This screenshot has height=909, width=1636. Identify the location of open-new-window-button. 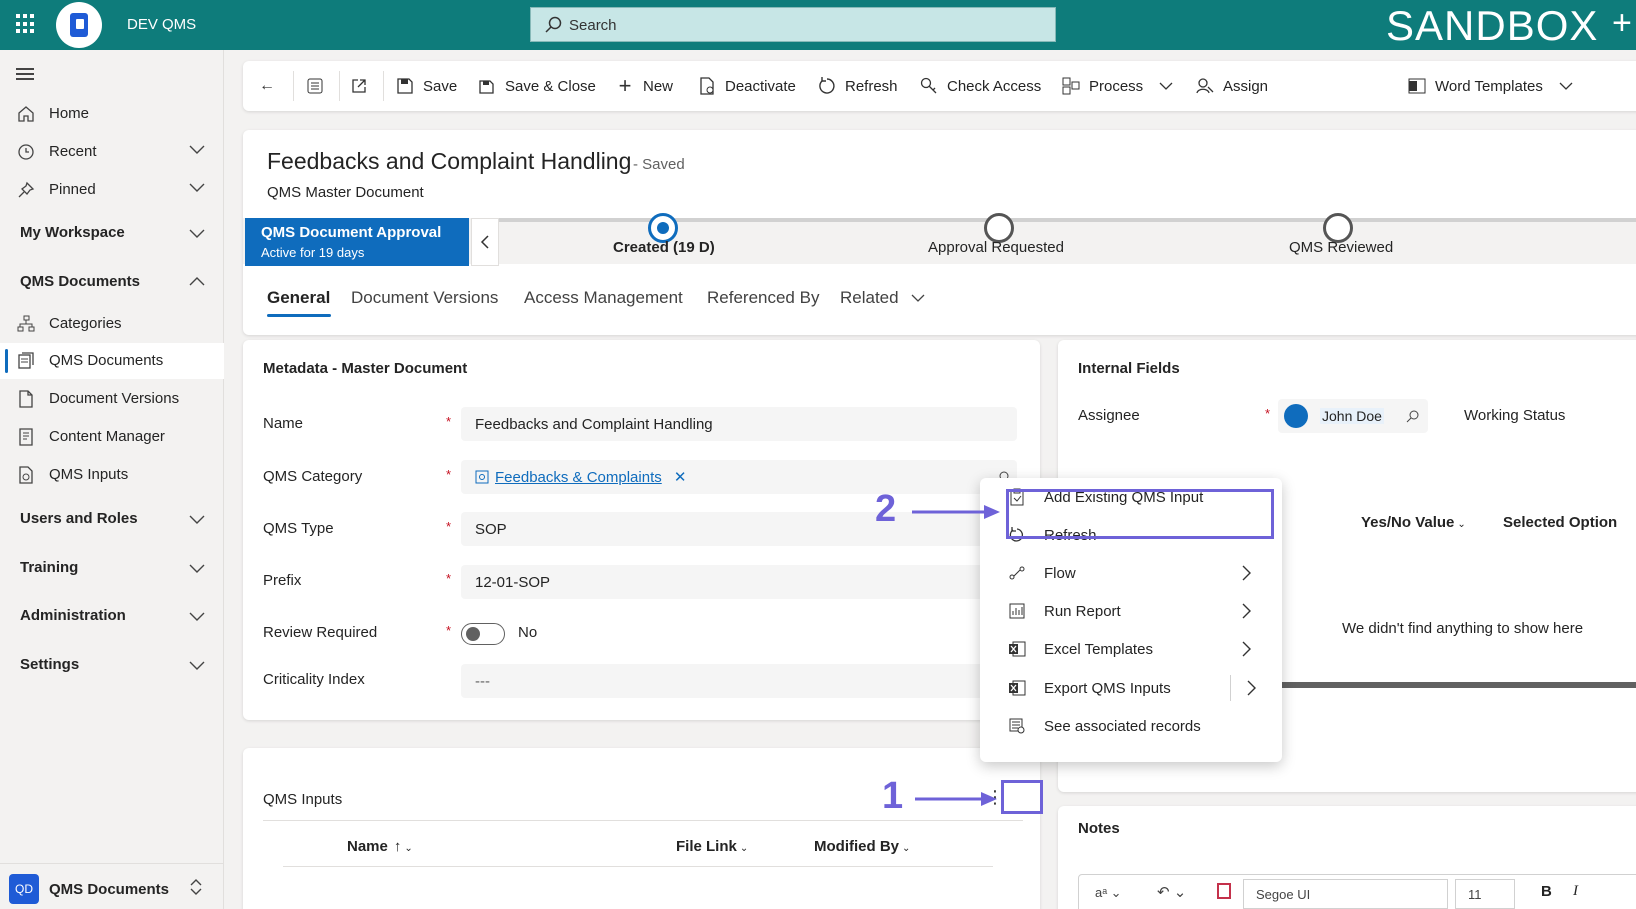
(363, 86).